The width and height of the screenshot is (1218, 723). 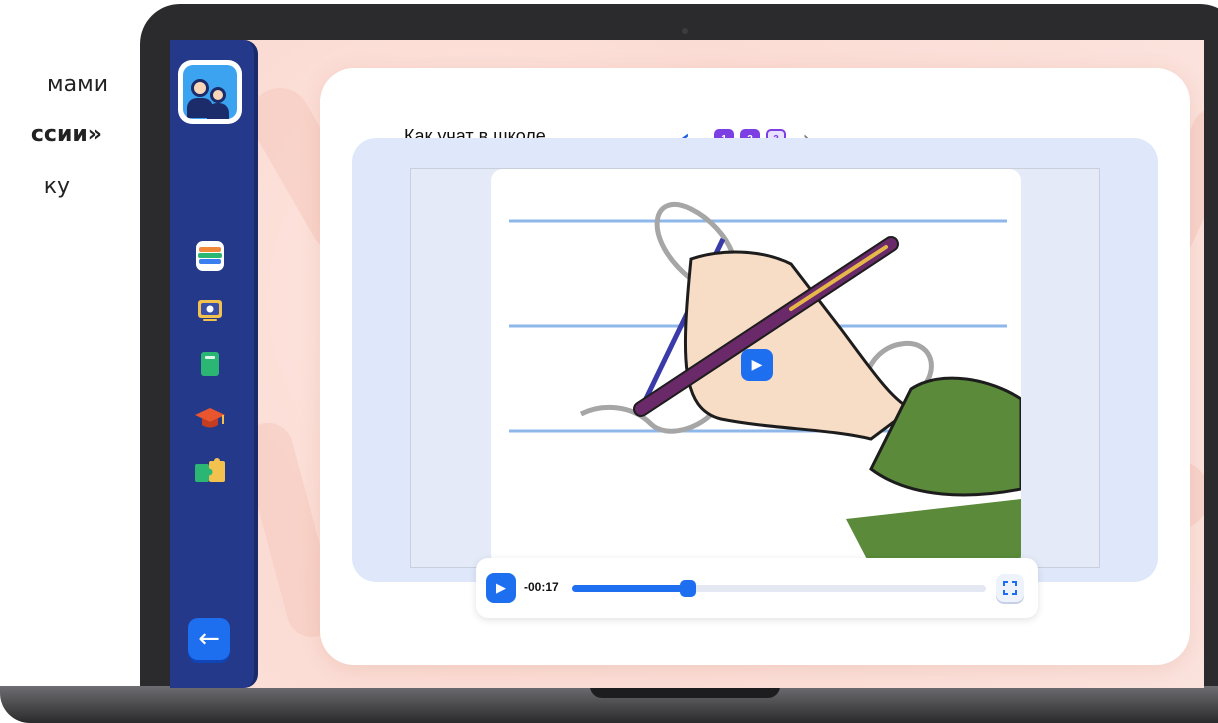 I want to click on logo-icon, so click(x=210, y=92).